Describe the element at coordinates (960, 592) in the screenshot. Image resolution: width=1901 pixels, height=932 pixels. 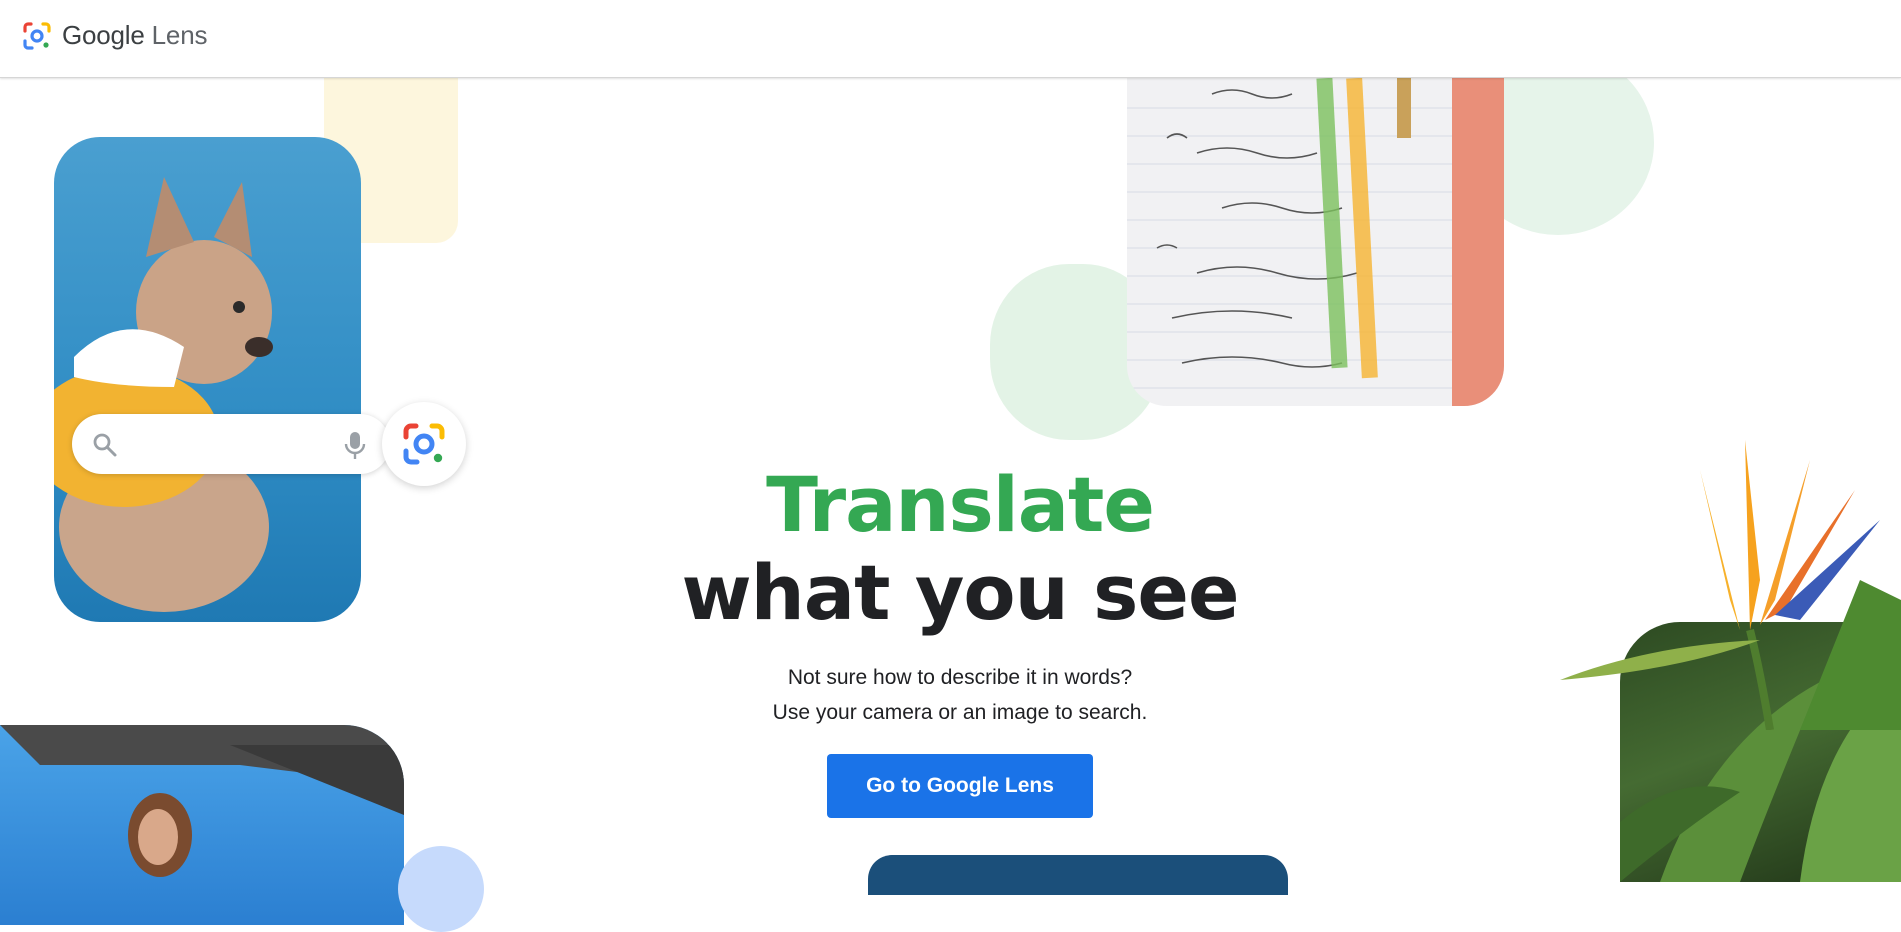
I see `hero-title-main: what you see` at that location.